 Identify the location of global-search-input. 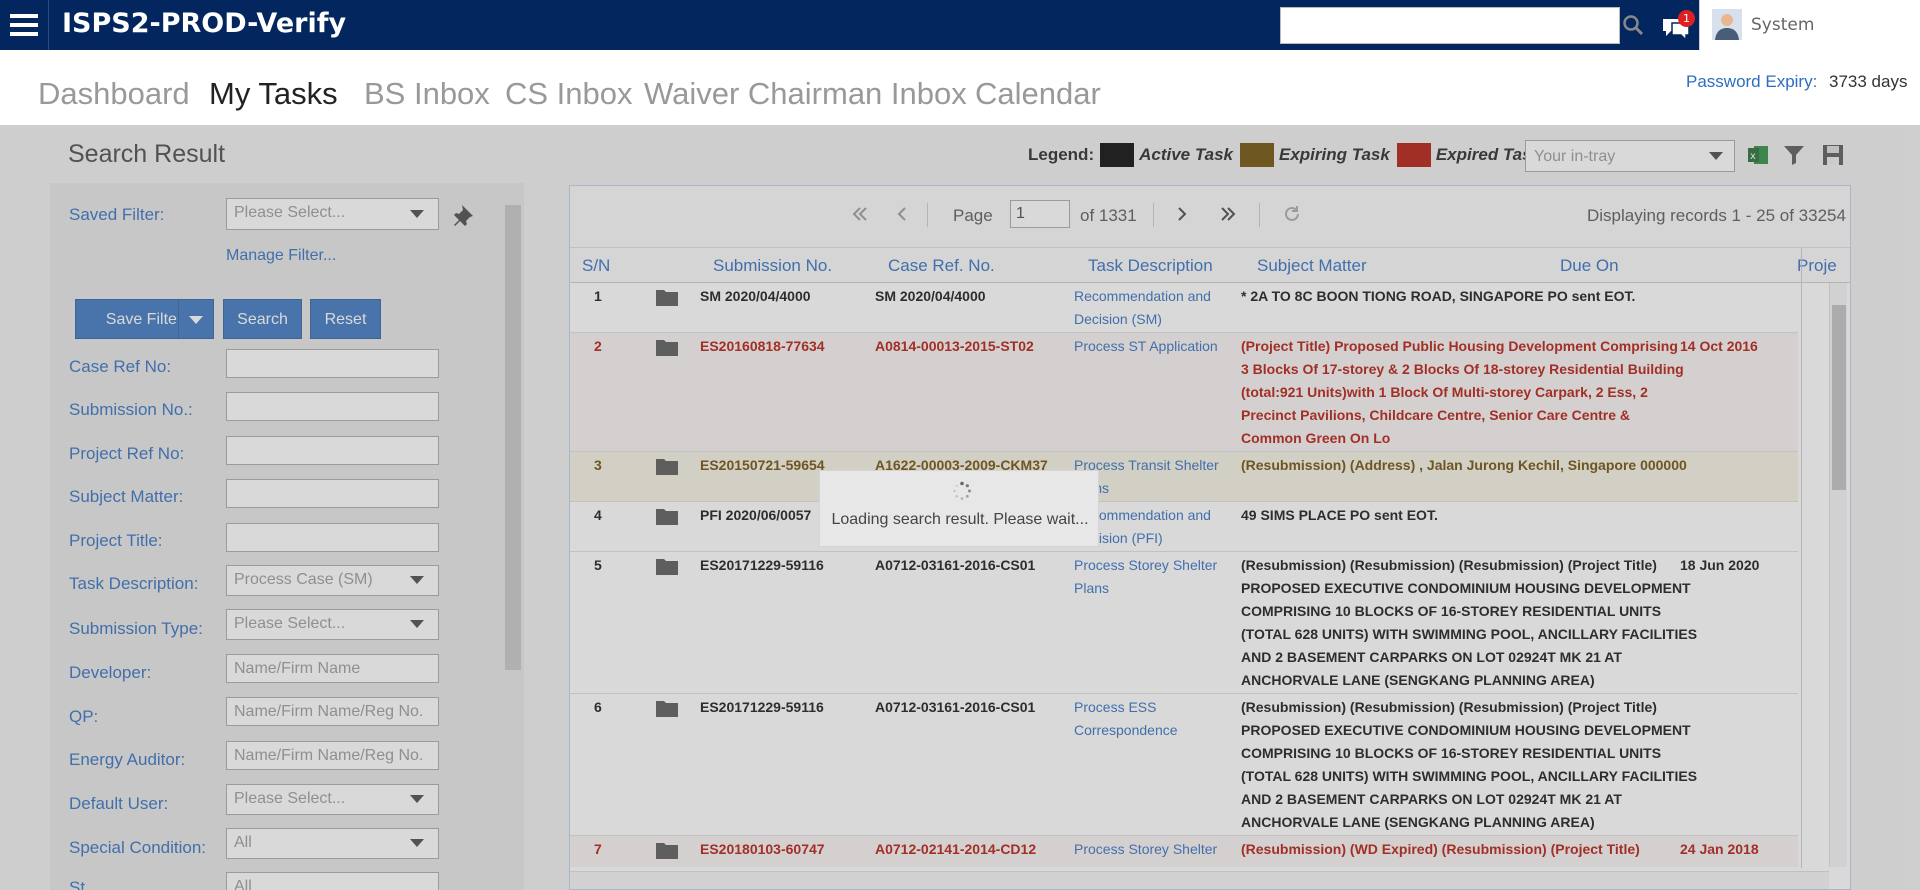
(1450, 25).